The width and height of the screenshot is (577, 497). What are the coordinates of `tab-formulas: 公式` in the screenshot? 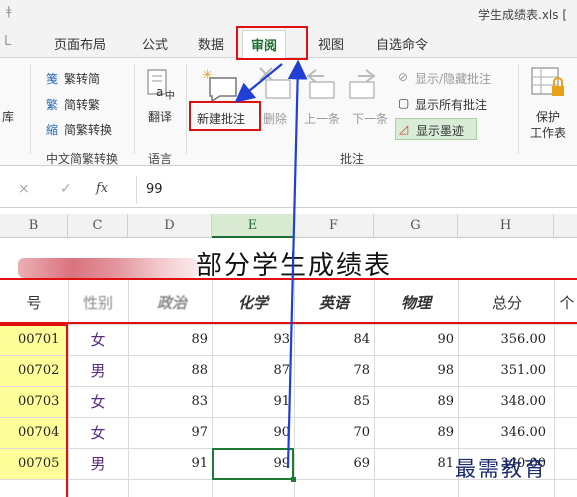 It's located at (155, 43).